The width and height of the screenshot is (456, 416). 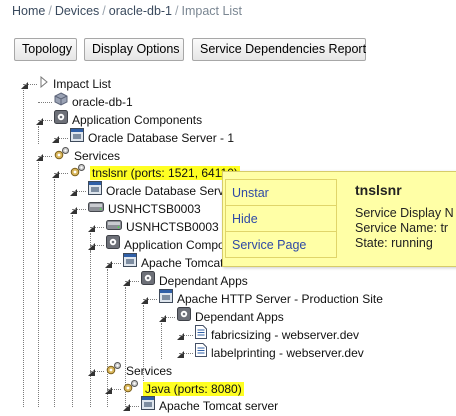 I want to click on tree-row-label: Apache HTTP Server - Production Site, so click(x=280, y=299).